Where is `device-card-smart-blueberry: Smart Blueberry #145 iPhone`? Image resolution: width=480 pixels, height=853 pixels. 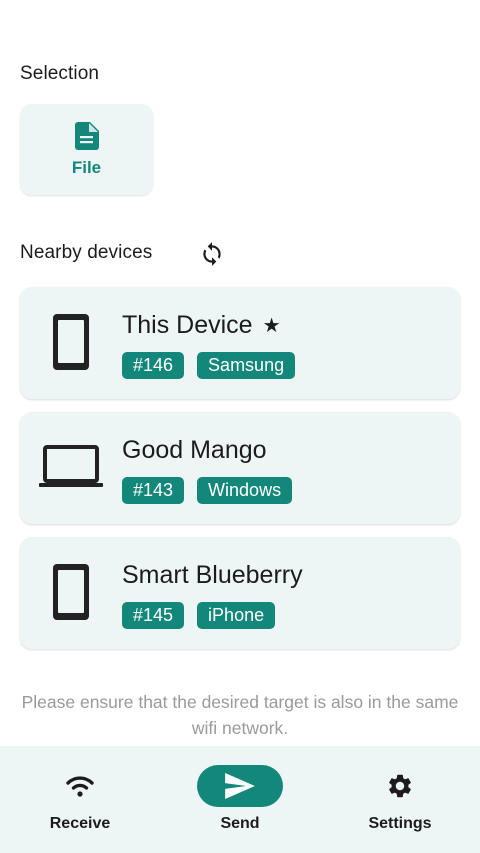
device-card-smart-blueberry: Smart Blueberry #145 iPhone is located at coordinates (240, 593).